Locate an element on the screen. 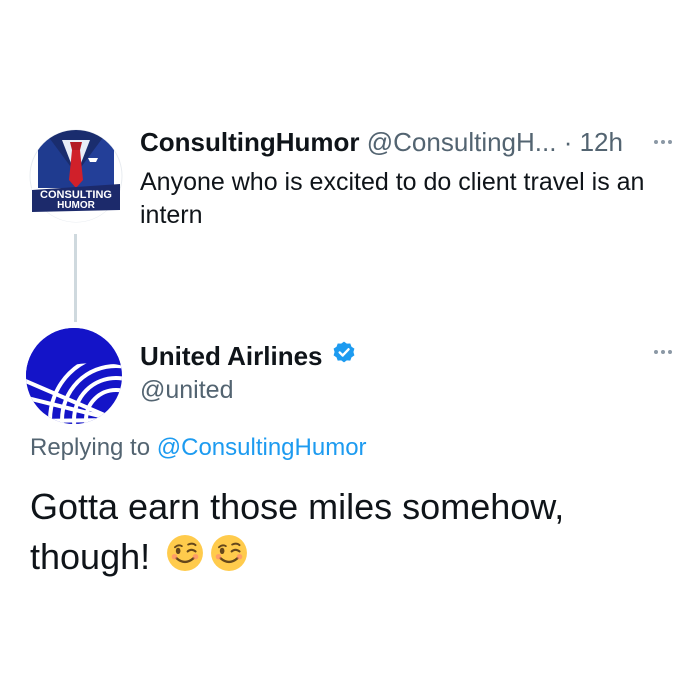 The width and height of the screenshot is (700, 700). replying-to-line: Replying to @ConsultingHumor is located at coordinates (198, 448).